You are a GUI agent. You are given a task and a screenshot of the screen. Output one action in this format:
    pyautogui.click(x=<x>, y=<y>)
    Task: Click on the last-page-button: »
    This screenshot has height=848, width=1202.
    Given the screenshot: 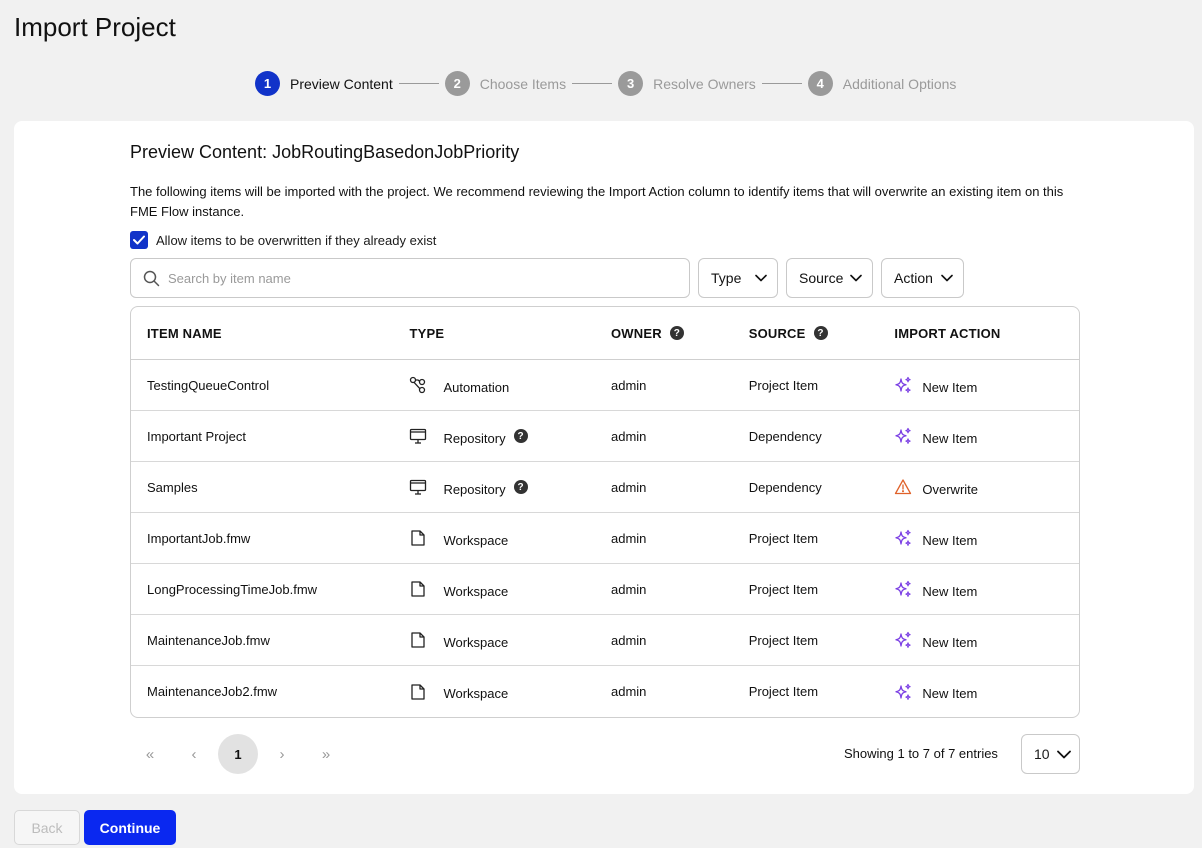 What is the action you would take?
    pyautogui.click(x=326, y=754)
    